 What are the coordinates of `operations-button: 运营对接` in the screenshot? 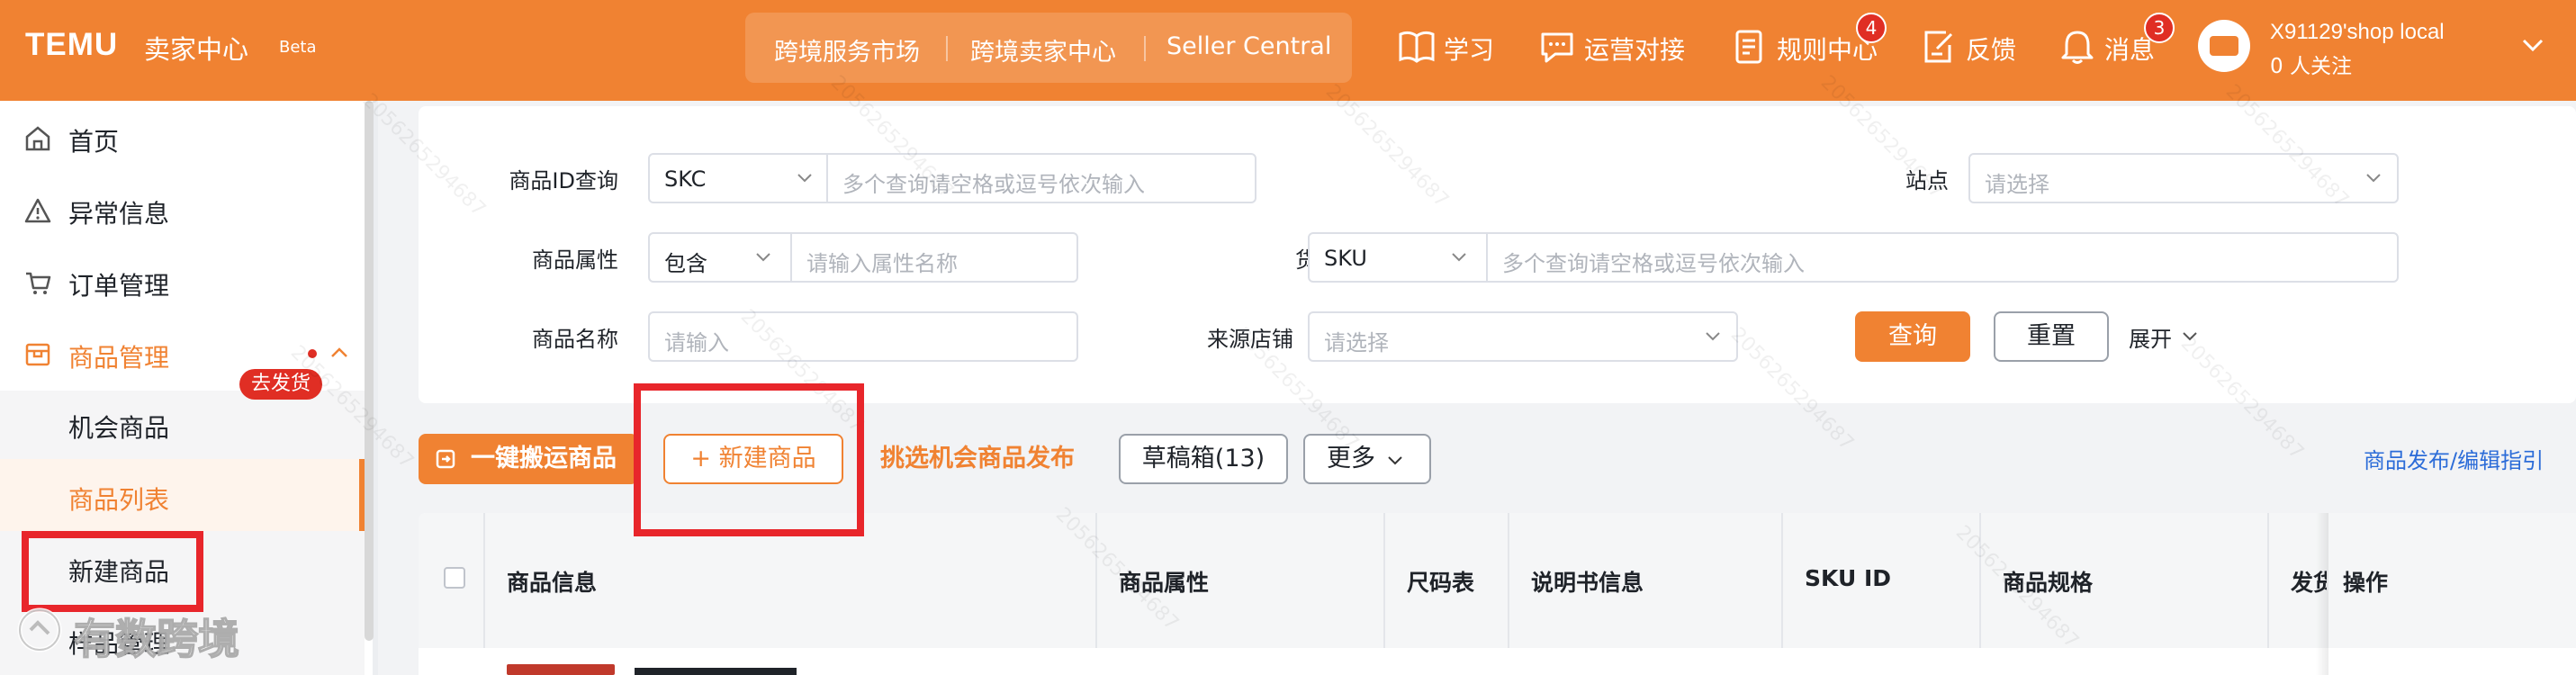 It's located at (1613, 48).